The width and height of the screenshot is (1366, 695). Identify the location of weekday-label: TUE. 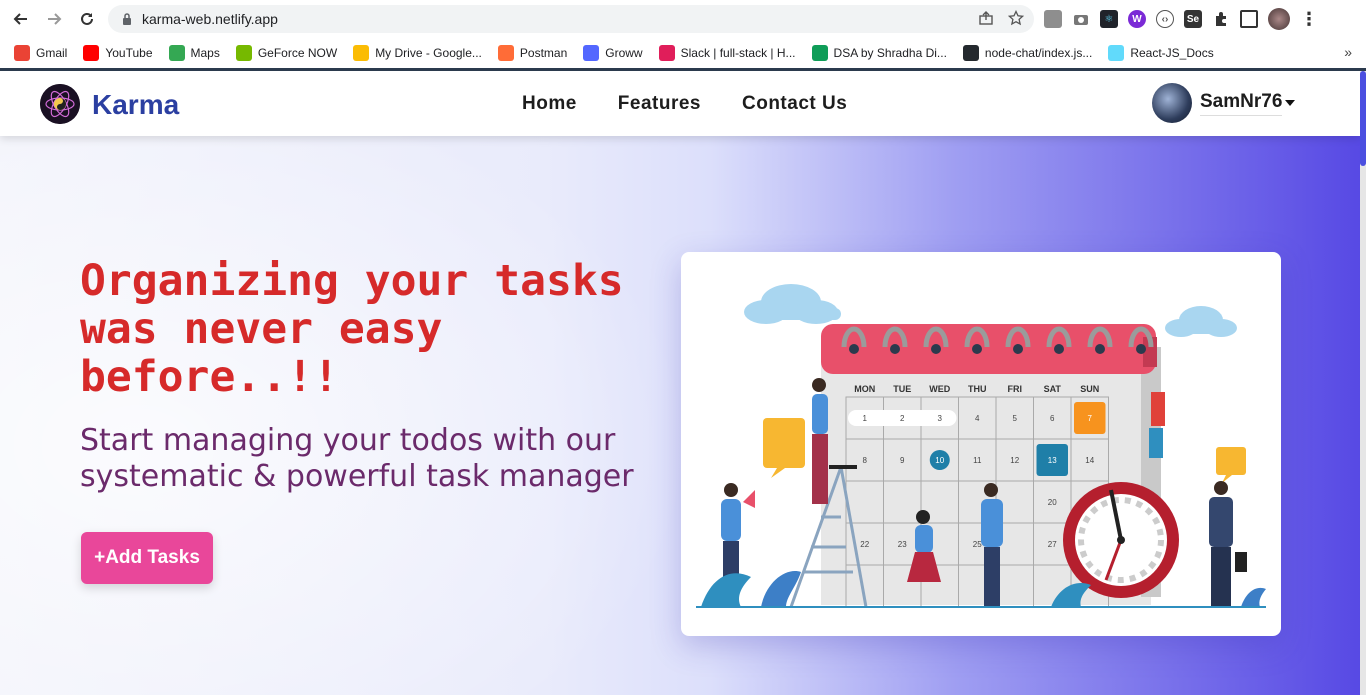
(902, 389).